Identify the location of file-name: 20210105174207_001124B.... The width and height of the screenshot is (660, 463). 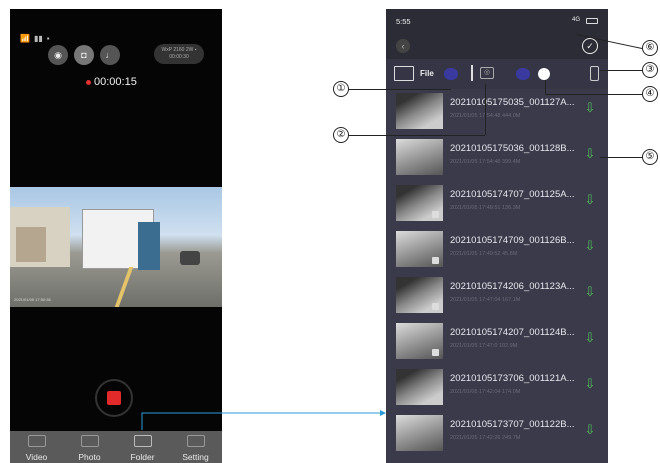
(512, 332).